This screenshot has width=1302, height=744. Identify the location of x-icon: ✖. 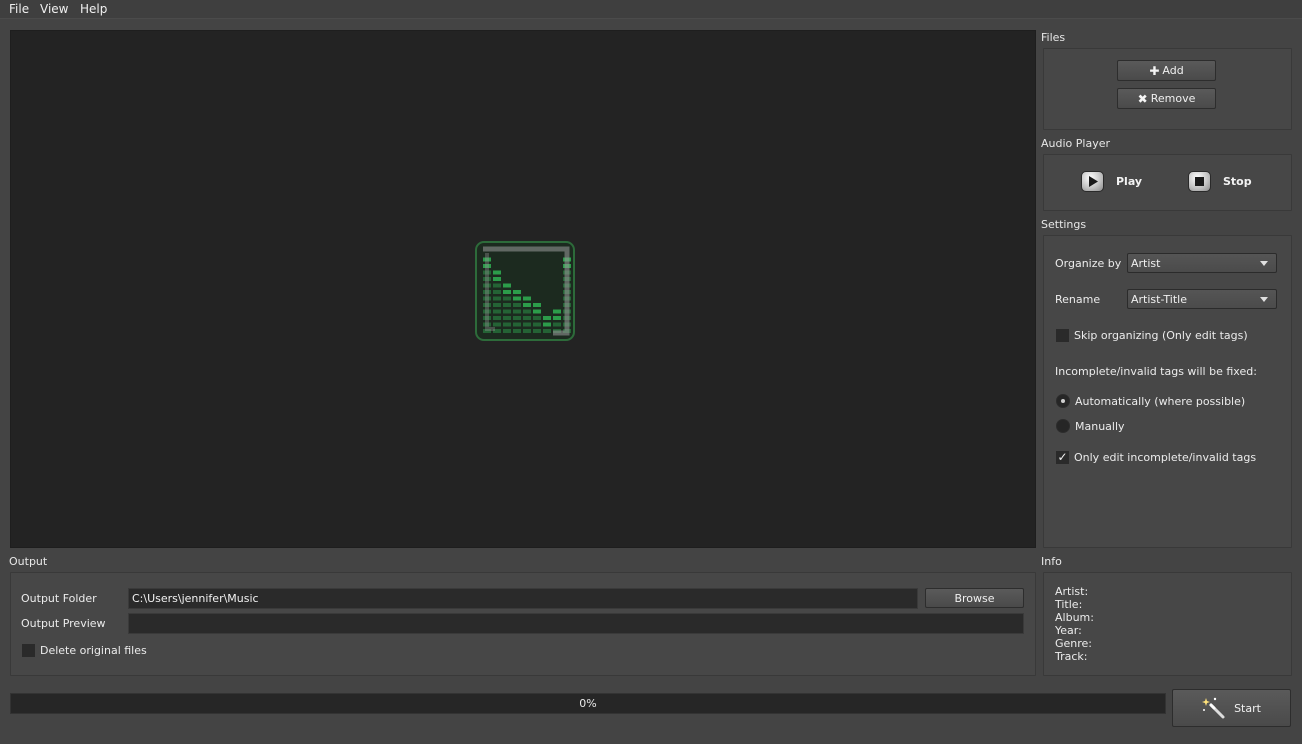
(1142, 98).